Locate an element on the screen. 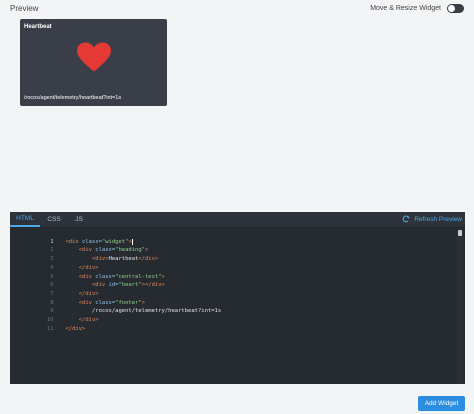 The height and width of the screenshot is (414, 474). move-resize-label: Move & Resize Widget is located at coordinates (405, 8).